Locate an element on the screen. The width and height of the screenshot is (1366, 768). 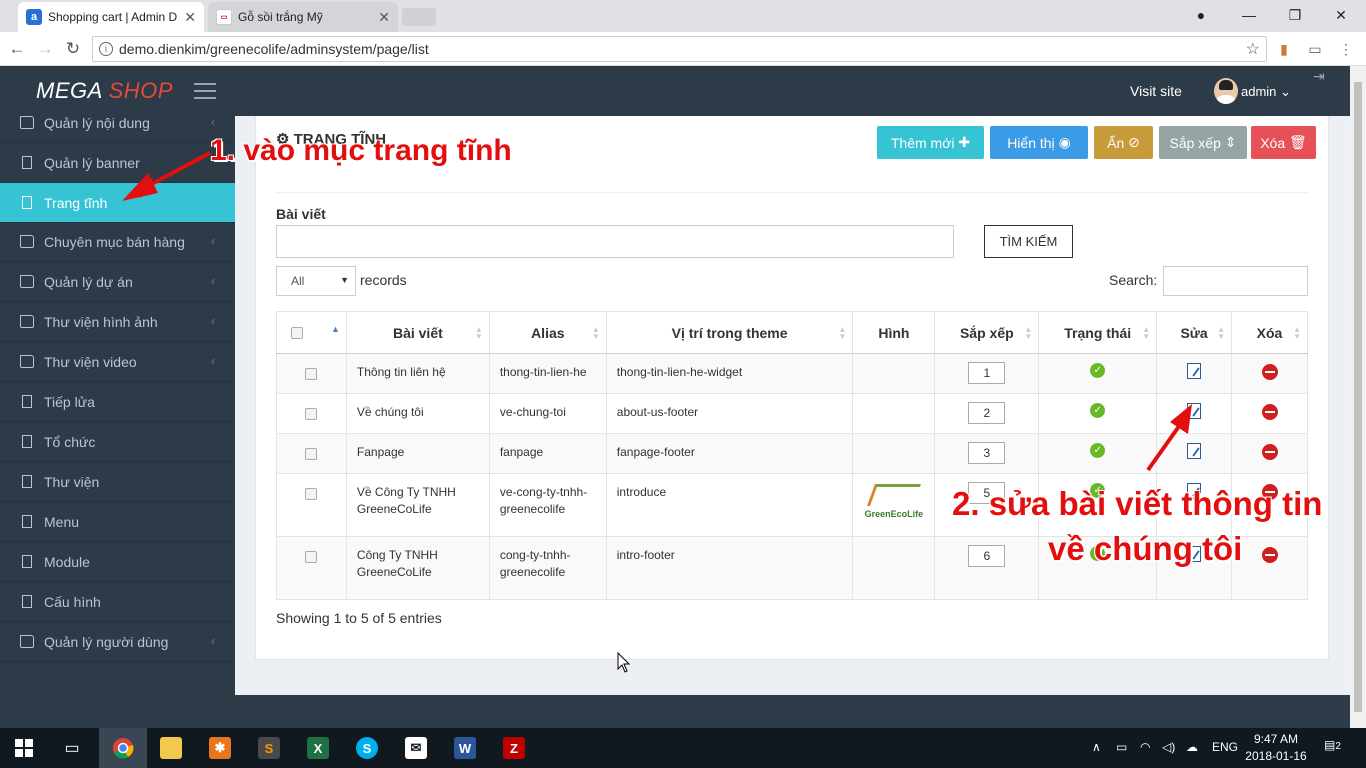
reload-icon: ↻ is located at coordinates (73, 49).